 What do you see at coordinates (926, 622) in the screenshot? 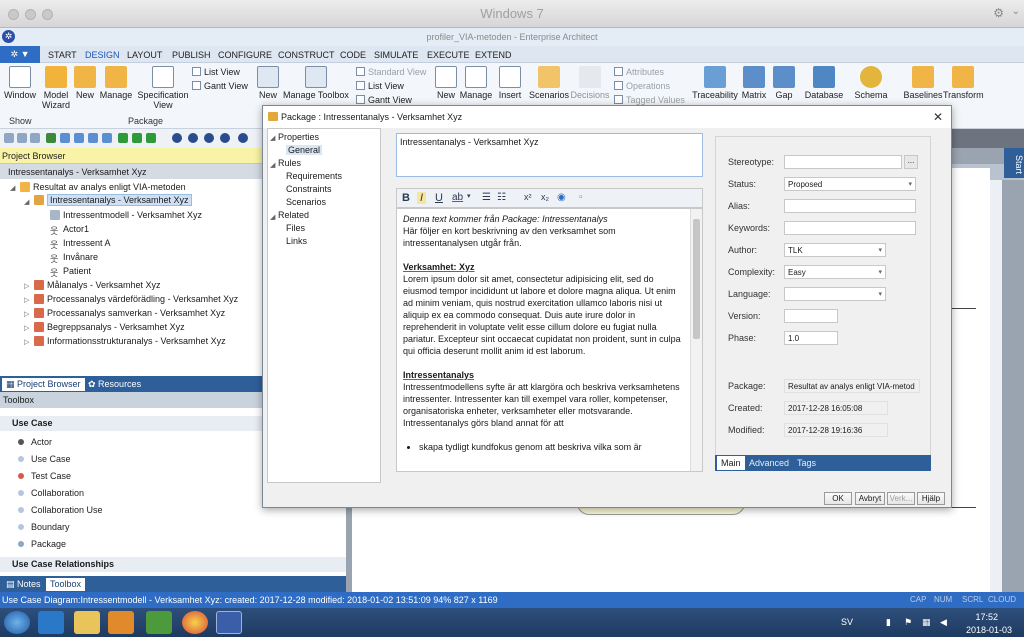
I see `network-icon: ▦` at bounding box center [926, 622].